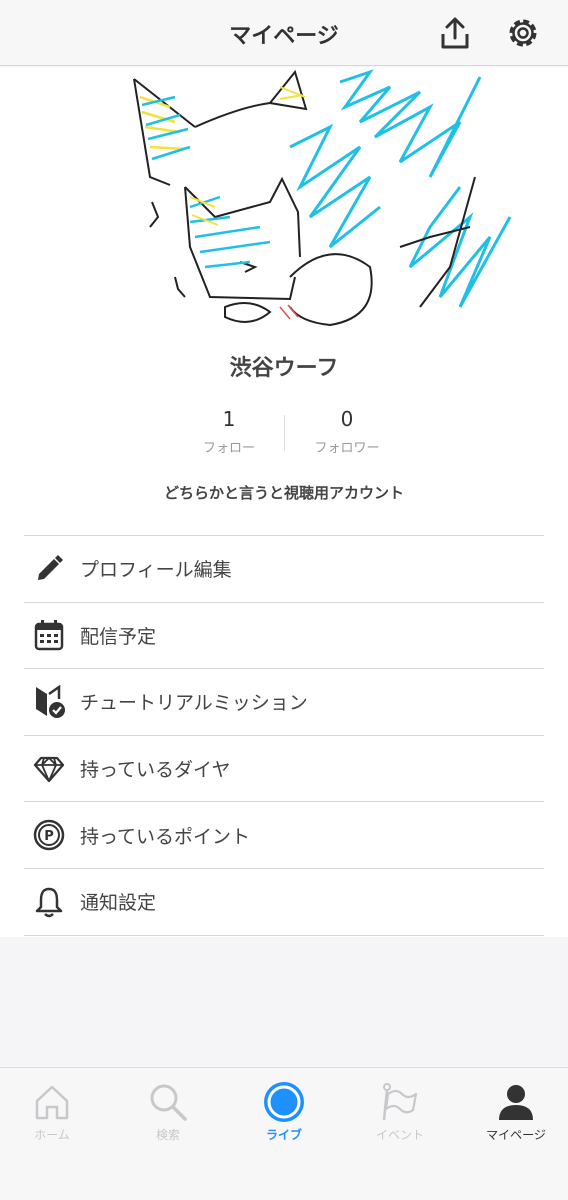 The image size is (568, 1200). I want to click on menu-item-label: 持っているダイヤ, so click(155, 770).